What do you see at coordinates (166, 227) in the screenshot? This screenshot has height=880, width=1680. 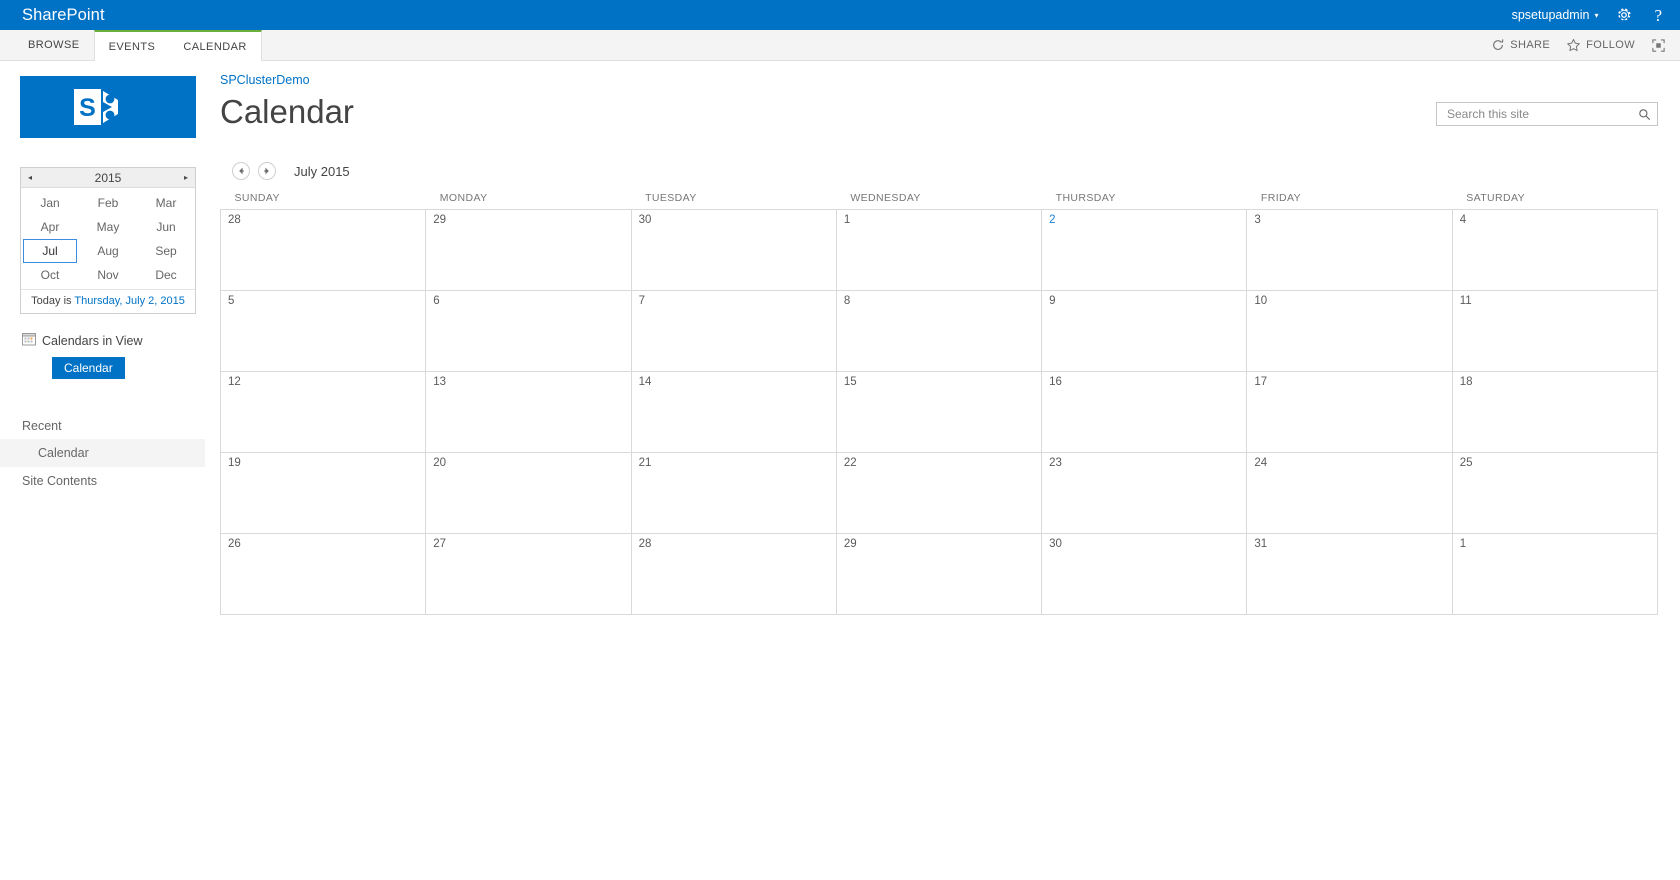 I see `month-jun: Jun` at bounding box center [166, 227].